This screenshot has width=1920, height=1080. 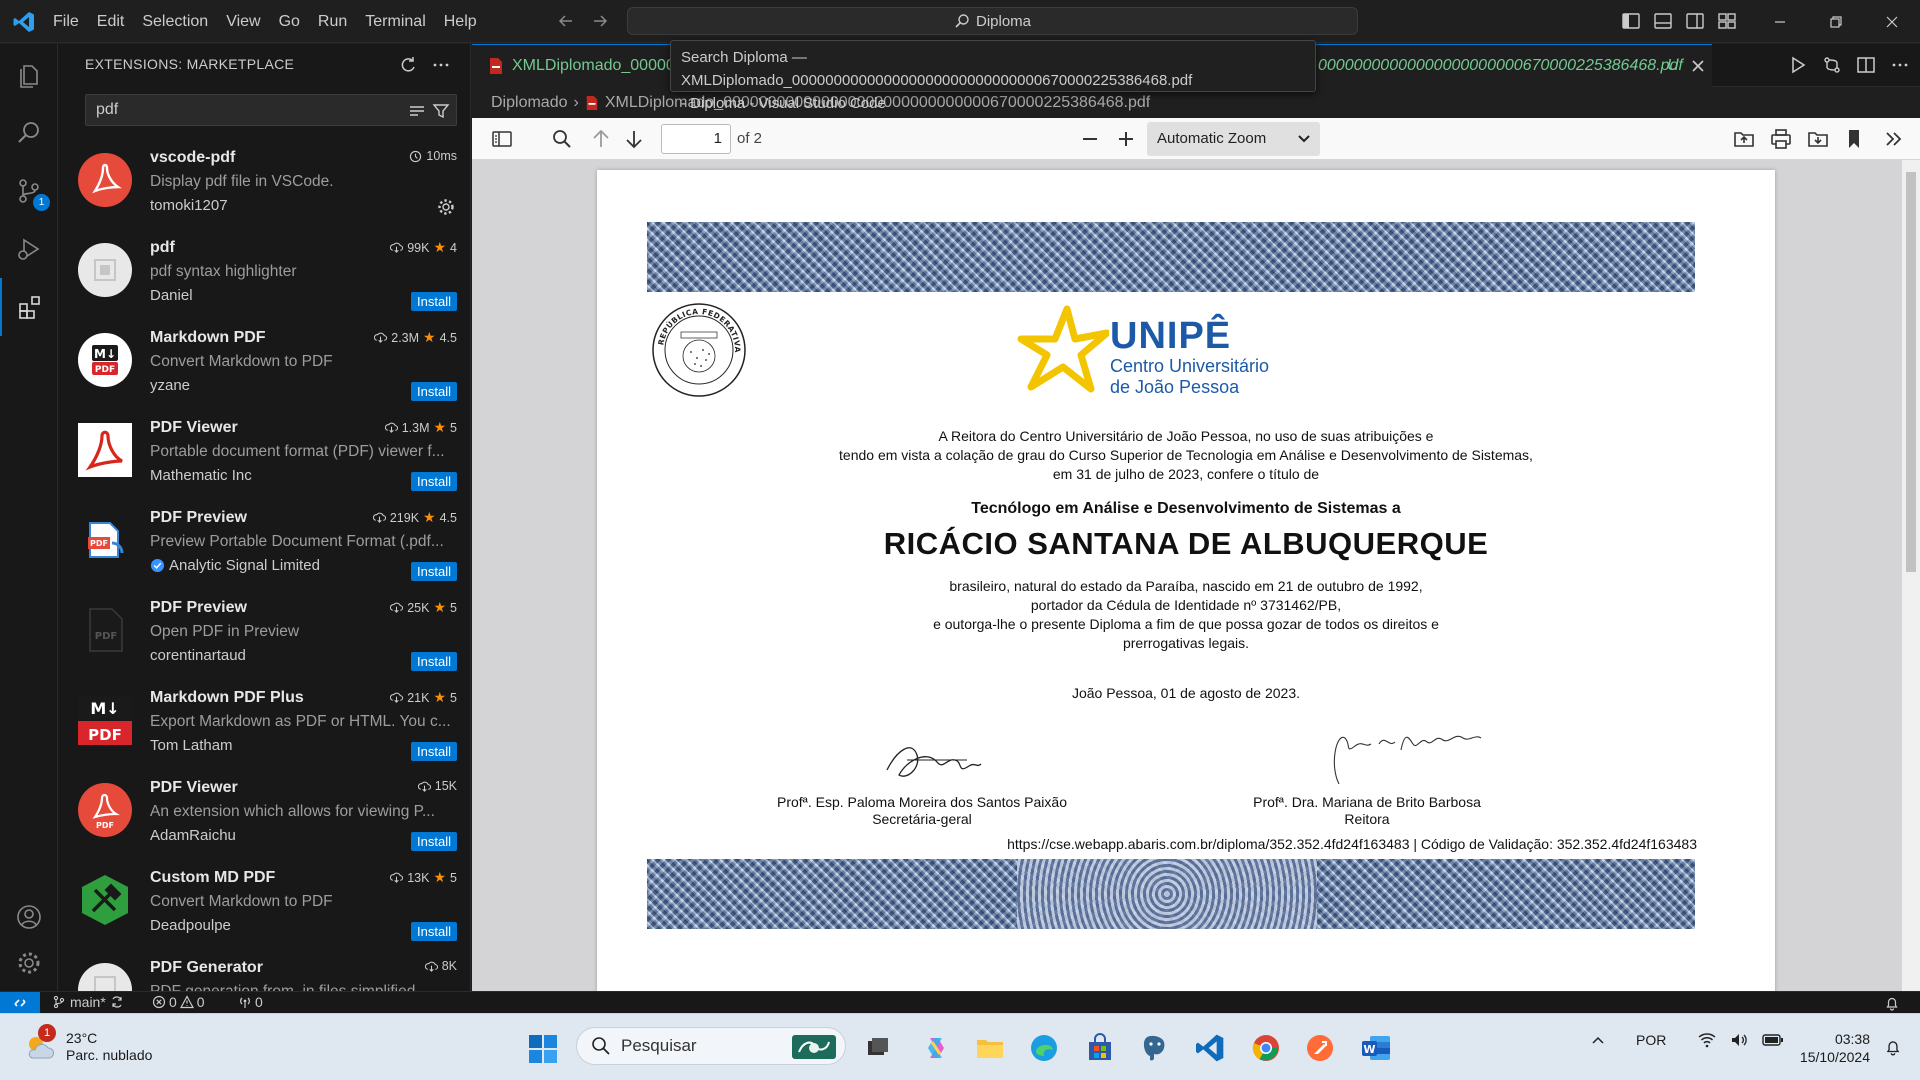 I want to click on extension-search-input: pdf, so click(x=271, y=110).